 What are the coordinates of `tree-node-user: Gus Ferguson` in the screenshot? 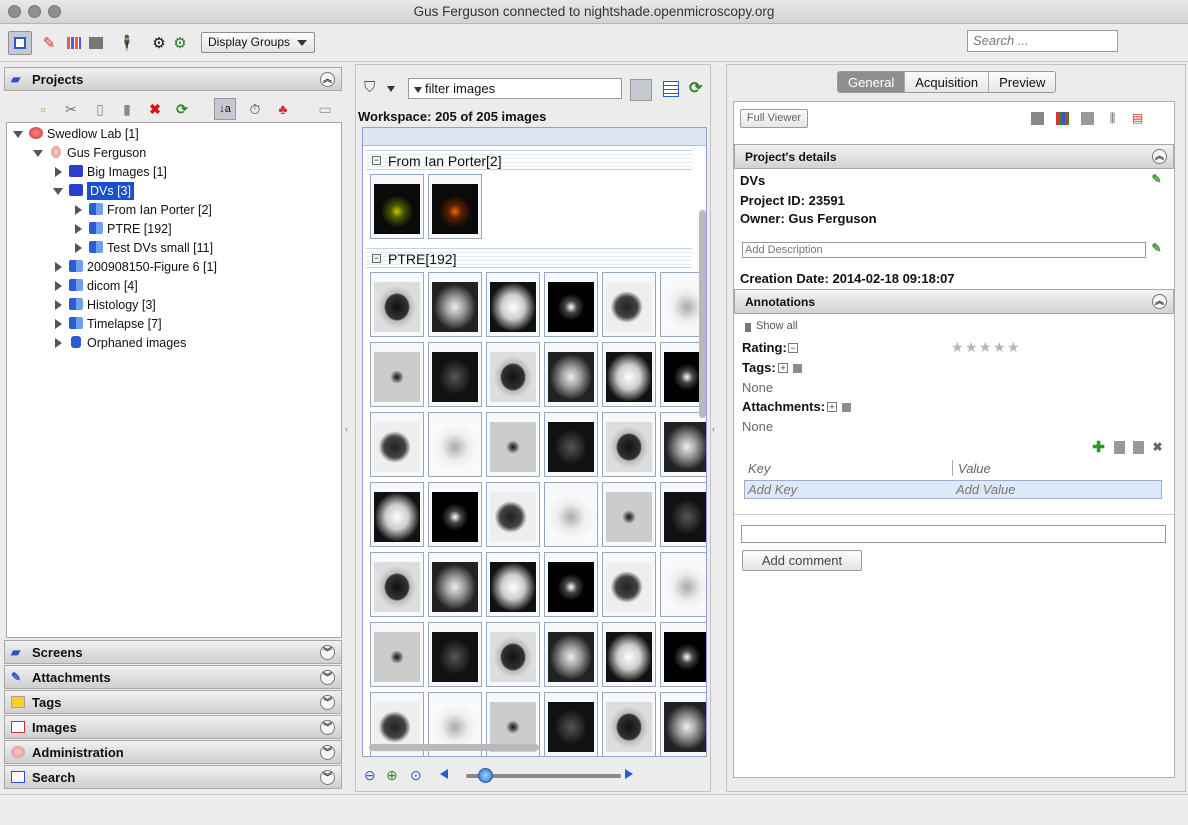 It's located at (163, 153).